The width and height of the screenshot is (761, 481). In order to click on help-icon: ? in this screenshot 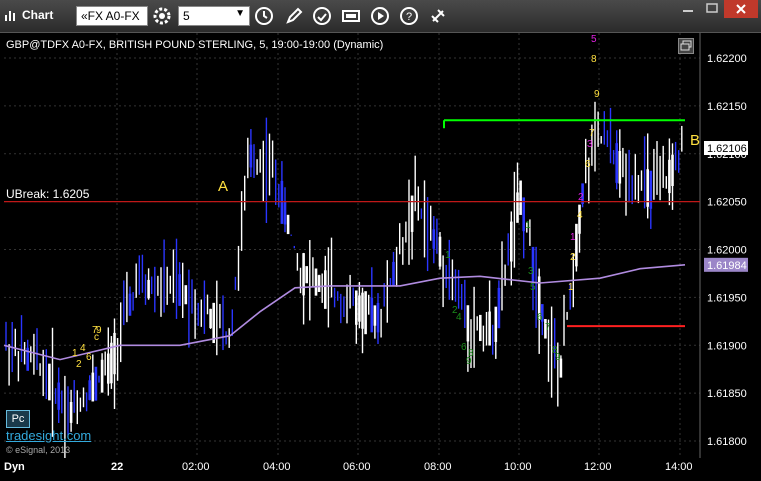, I will do `click(409, 16)`.